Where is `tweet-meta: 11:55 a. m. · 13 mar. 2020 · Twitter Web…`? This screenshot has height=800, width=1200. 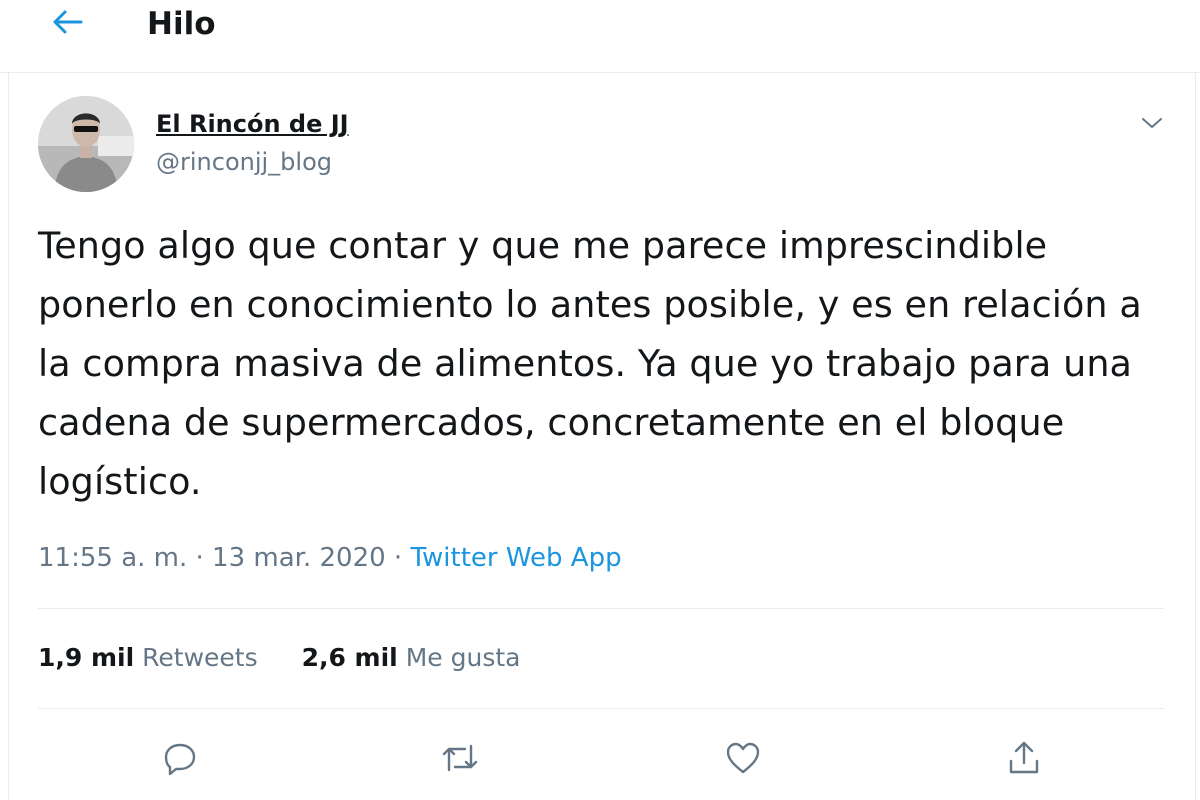
tweet-meta: 11:55 a. m. · 13 mar. 2020 · Twitter Web… is located at coordinates (330, 558).